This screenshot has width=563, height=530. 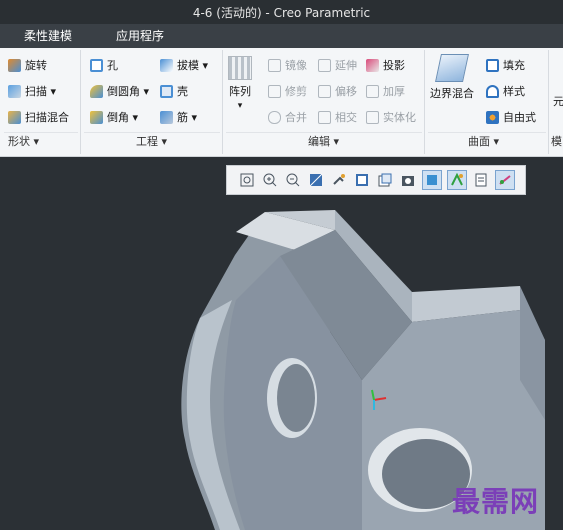 I want to click on draft-button: 拔模 ▾, so click(x=184, y=65).